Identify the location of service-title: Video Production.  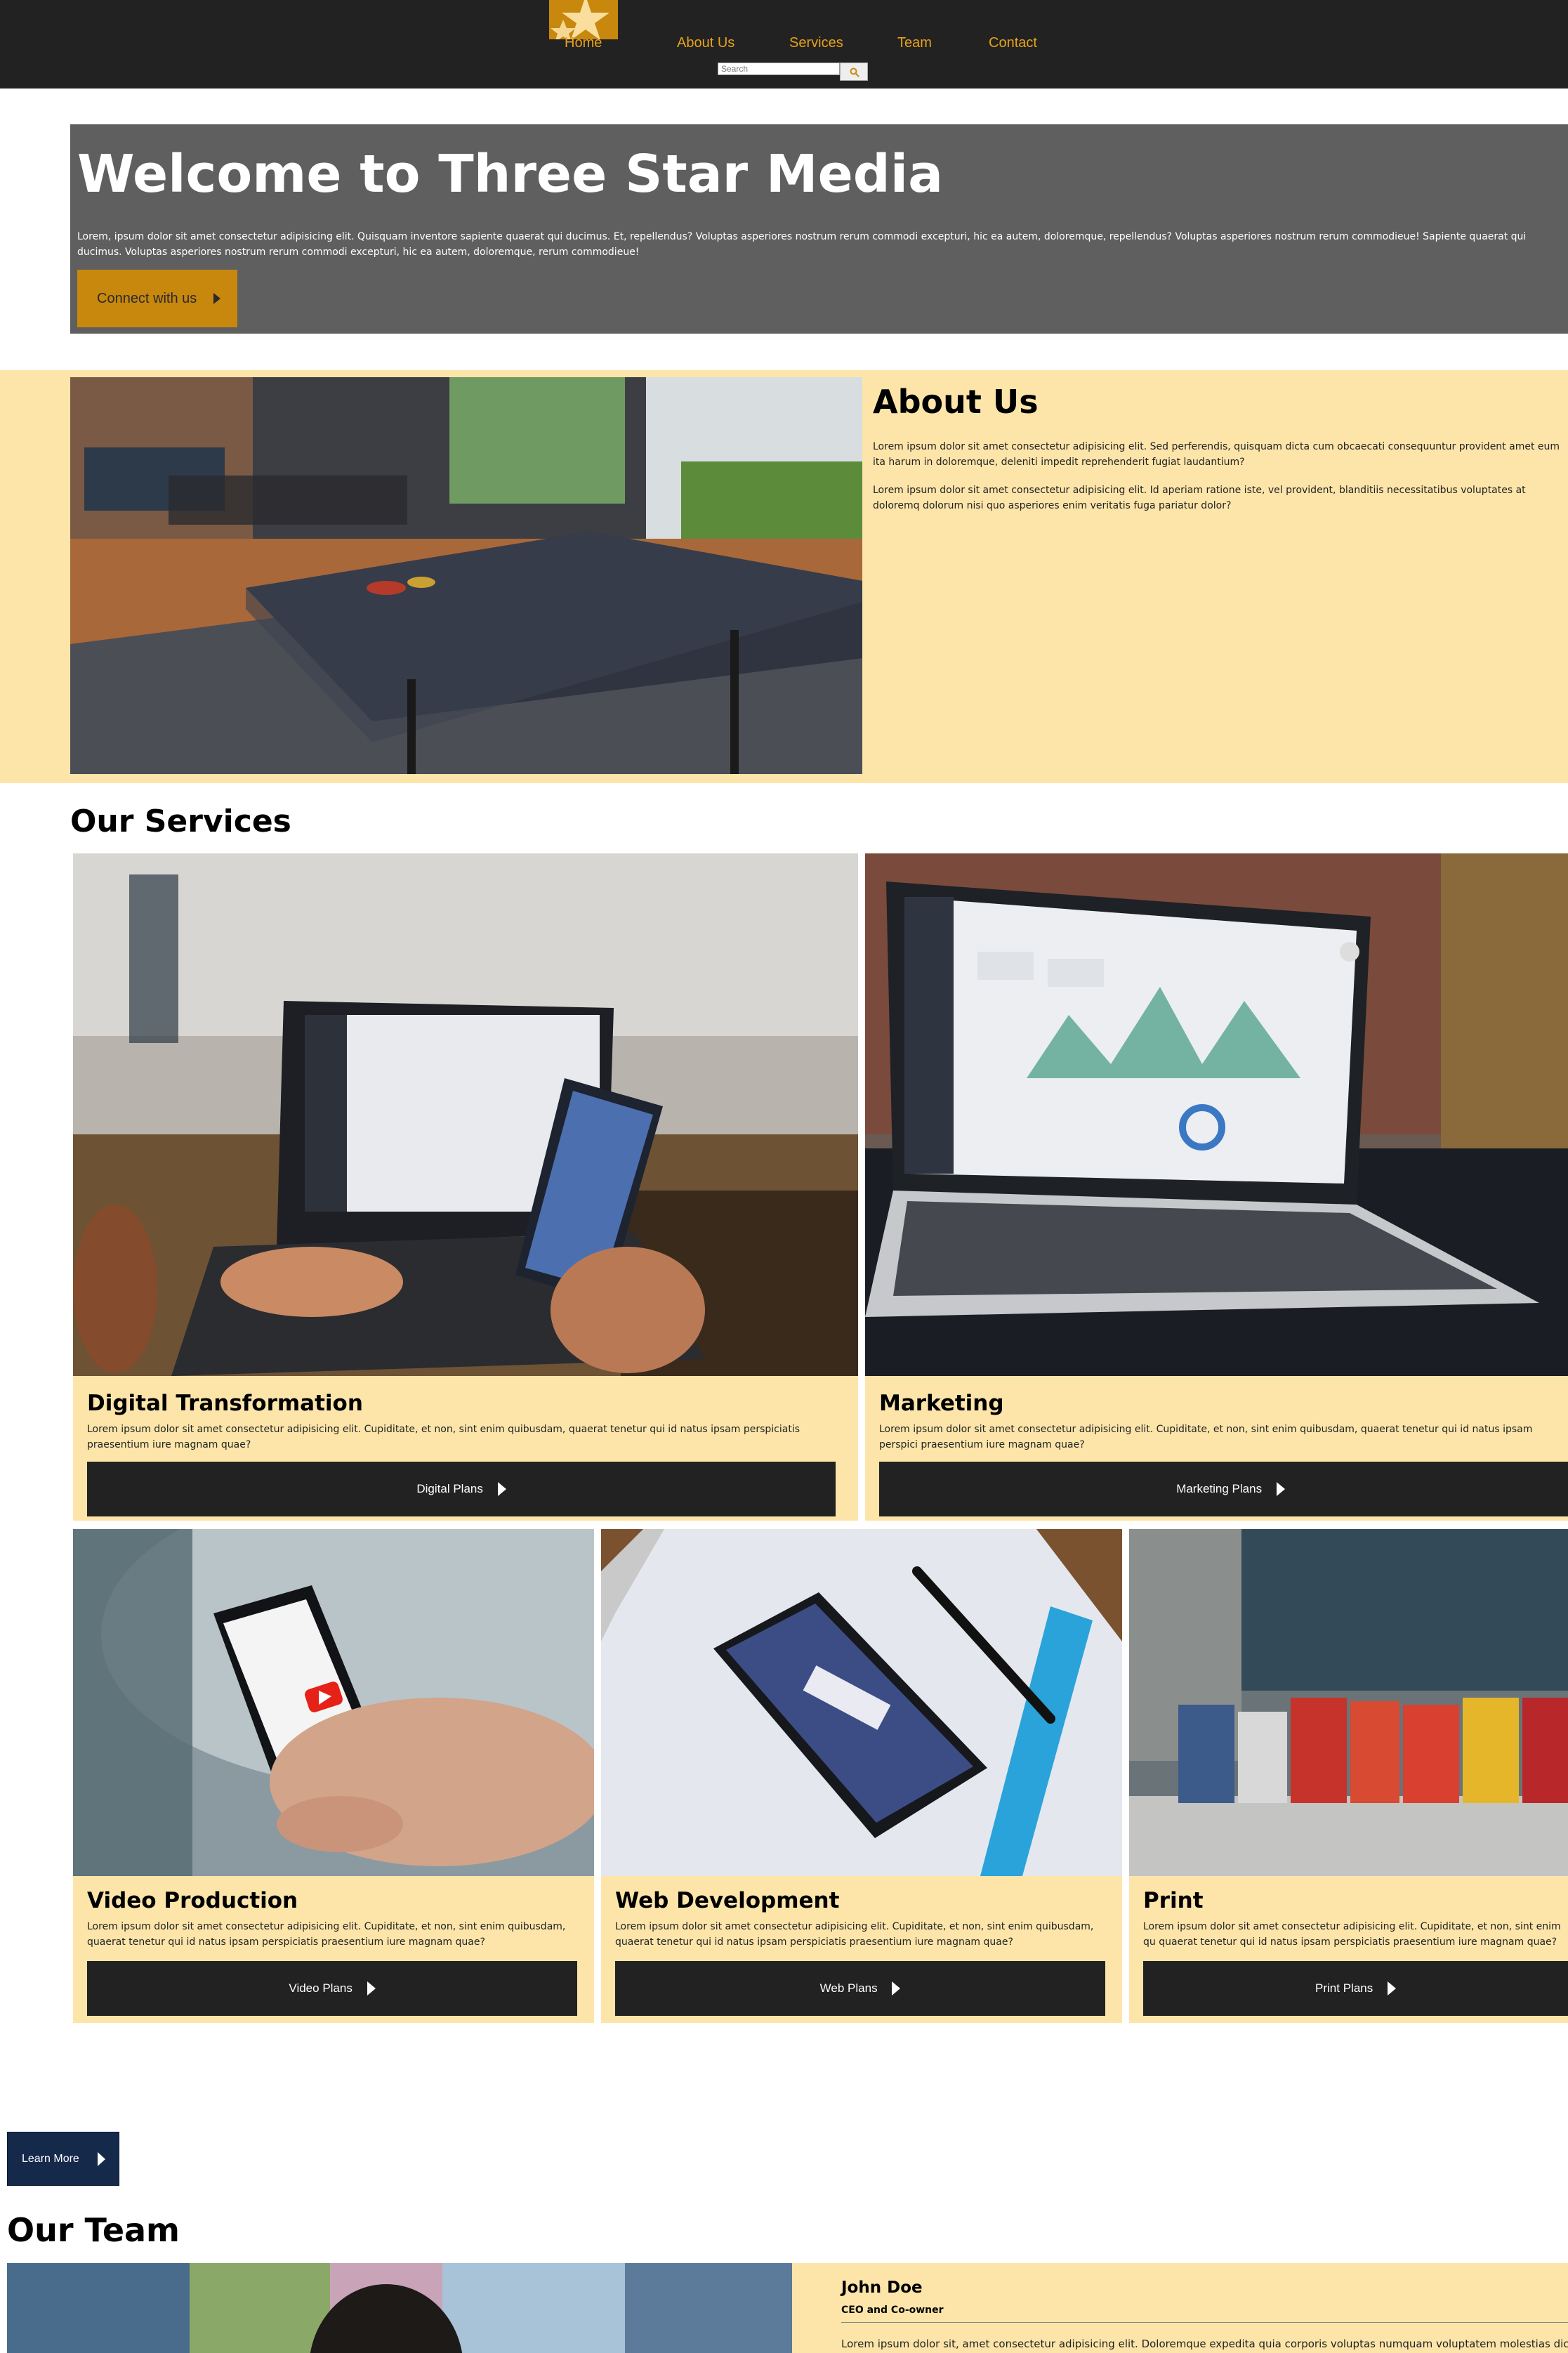
(192, 1901).